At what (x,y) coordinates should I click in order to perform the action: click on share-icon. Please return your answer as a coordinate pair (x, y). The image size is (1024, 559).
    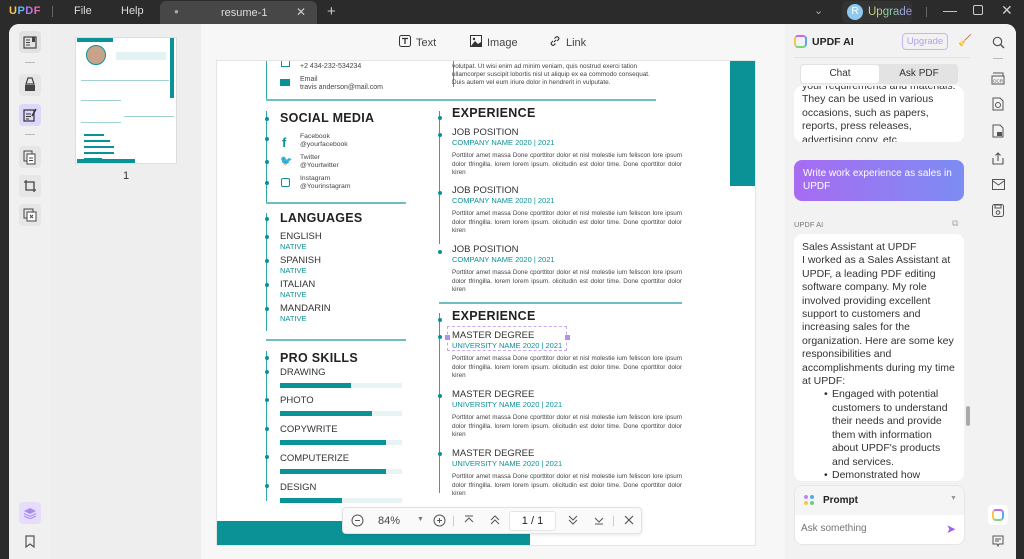
    Looking at the image, I should click on (998, 158).